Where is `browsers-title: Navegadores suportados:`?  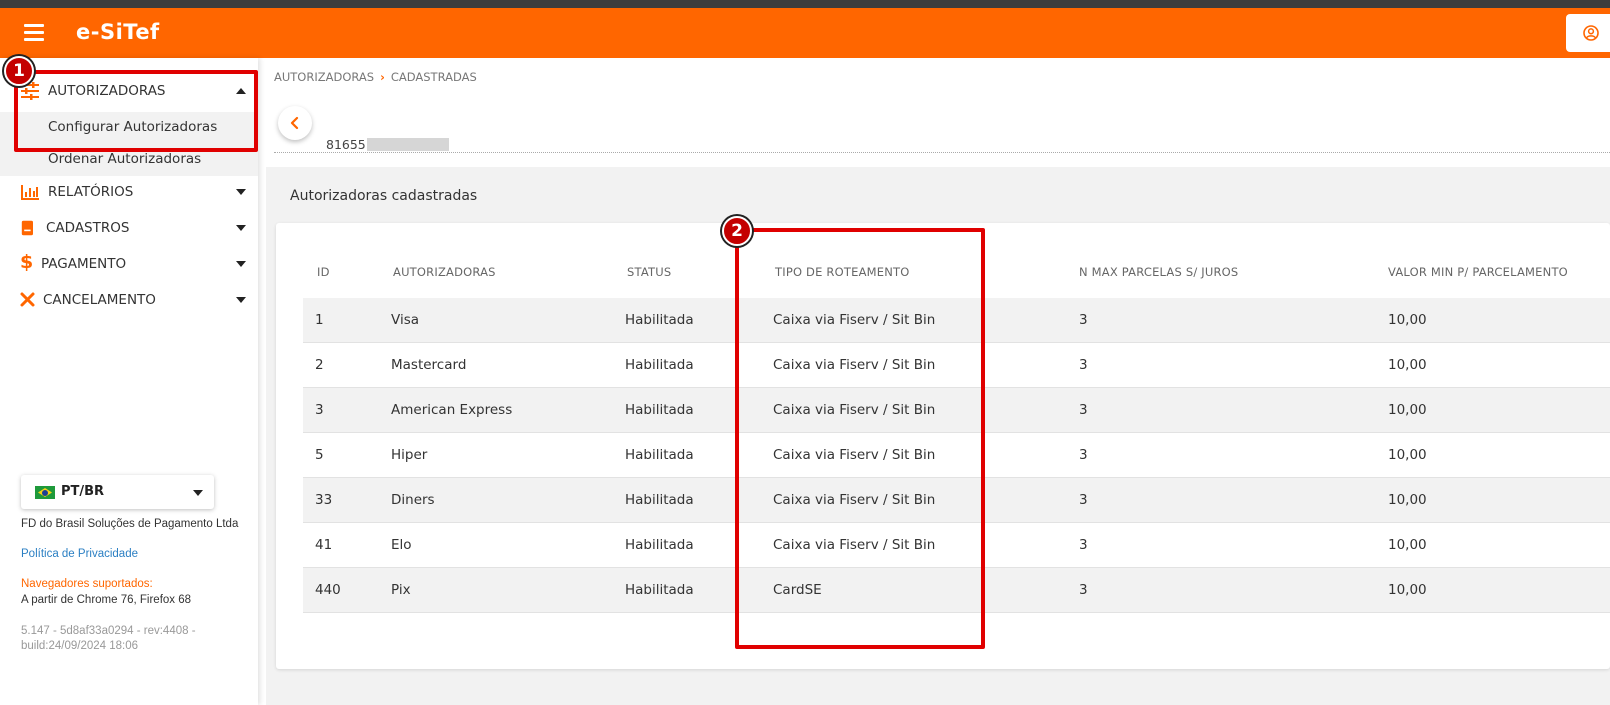
browsers-title: Navegadores suportados: is located at coordinates (87, 584).